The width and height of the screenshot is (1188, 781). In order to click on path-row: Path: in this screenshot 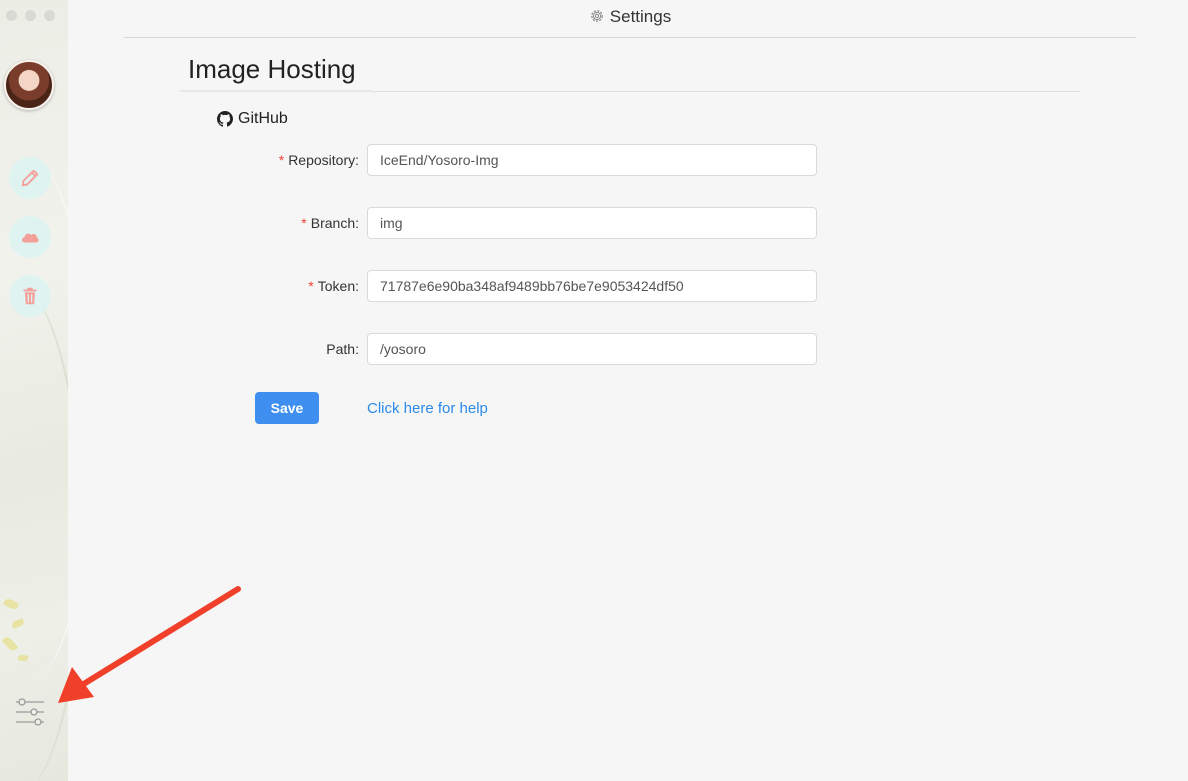, I will do `click(179, 349)`.